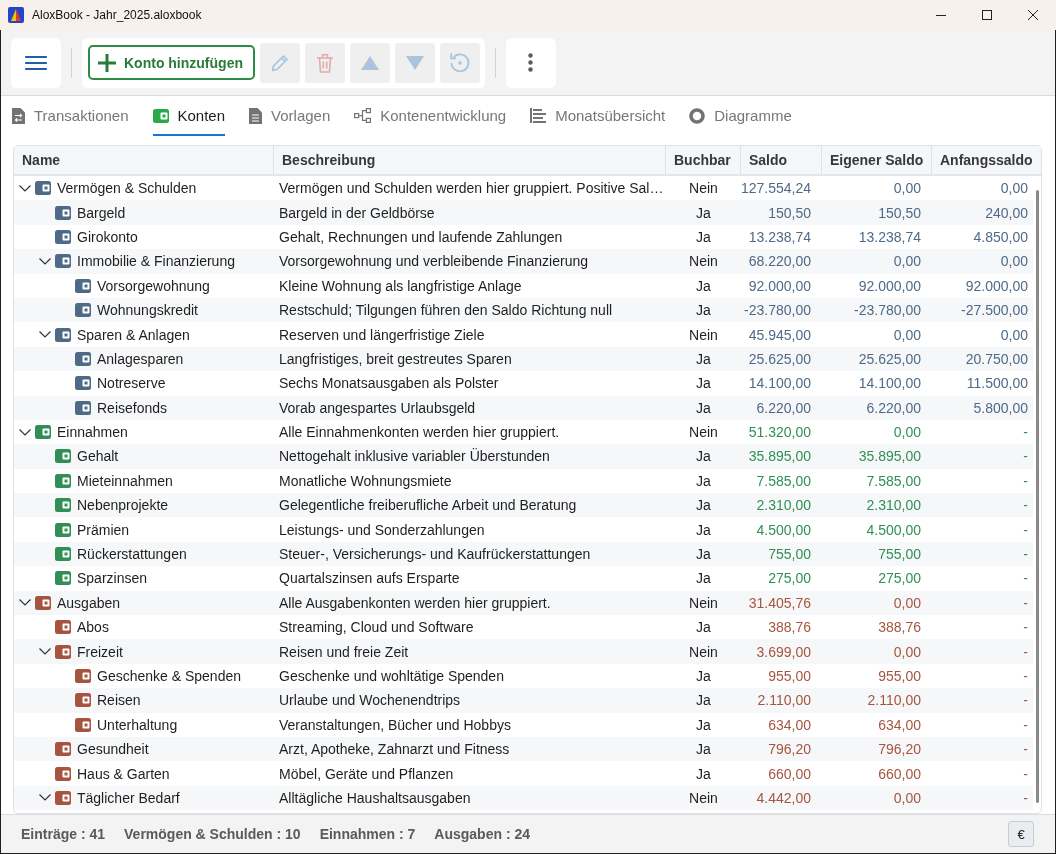 Image resolution: width=1056 pixels, height=854 pixels. I want to click on account-name: Reisen, so click(119, 700).